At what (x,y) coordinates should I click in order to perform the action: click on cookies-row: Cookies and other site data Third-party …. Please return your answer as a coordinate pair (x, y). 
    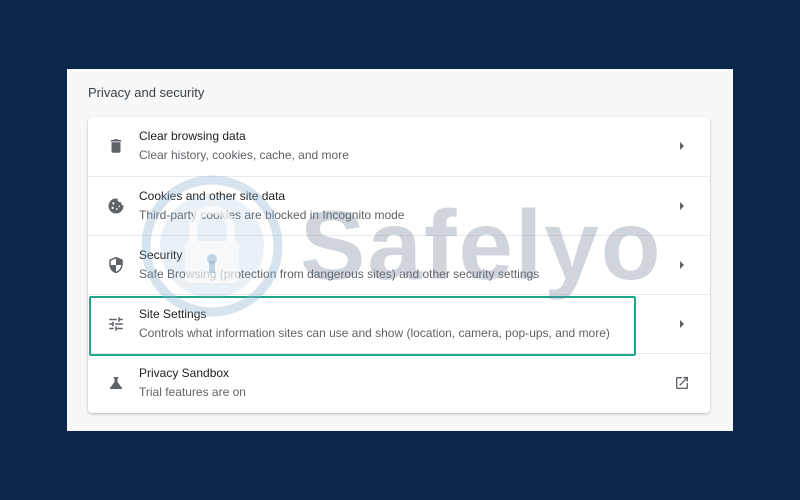
    Looking at the image, I should click on (399, 205).